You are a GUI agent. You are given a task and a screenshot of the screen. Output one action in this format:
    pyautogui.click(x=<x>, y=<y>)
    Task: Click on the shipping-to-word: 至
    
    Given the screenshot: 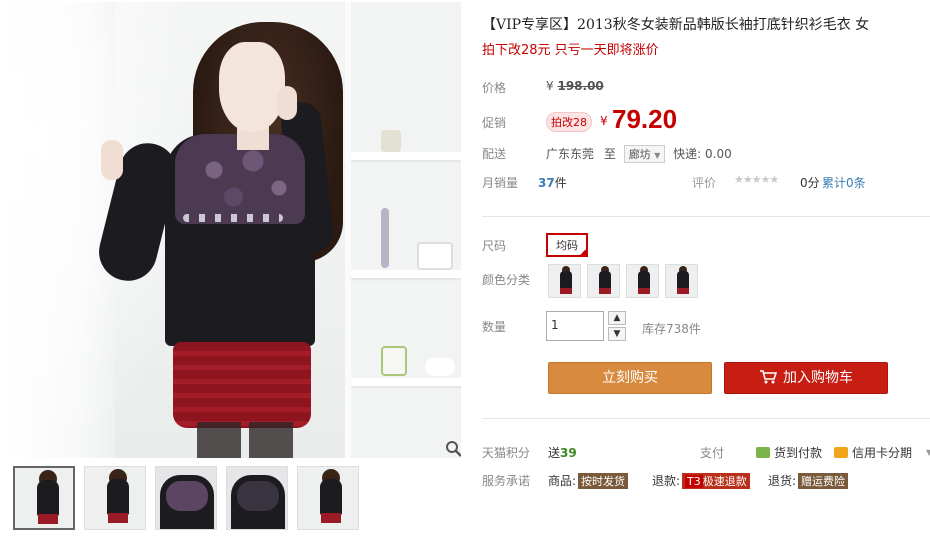 What is the action you would take?
    pyautogui.click(x=609, y=154)
    